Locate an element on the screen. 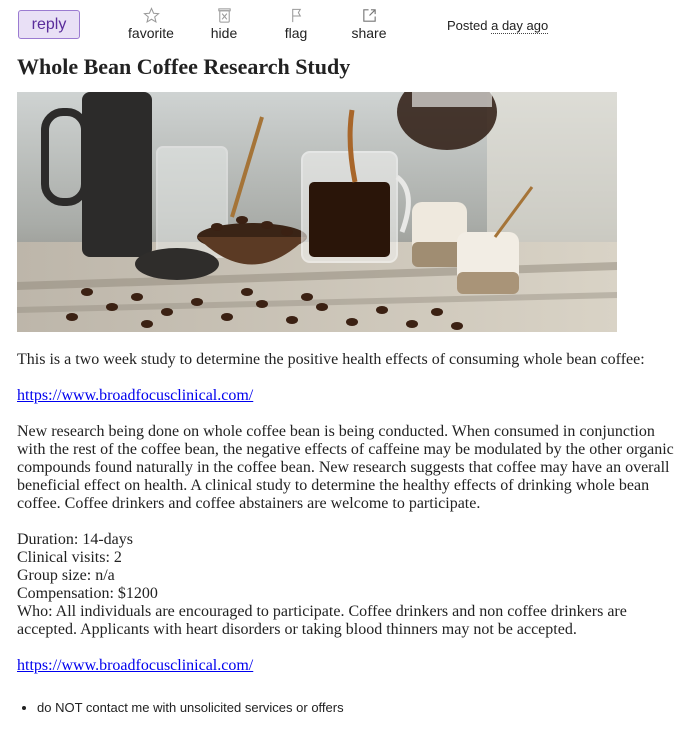  share-label: share is located at coordinates (369, 33).